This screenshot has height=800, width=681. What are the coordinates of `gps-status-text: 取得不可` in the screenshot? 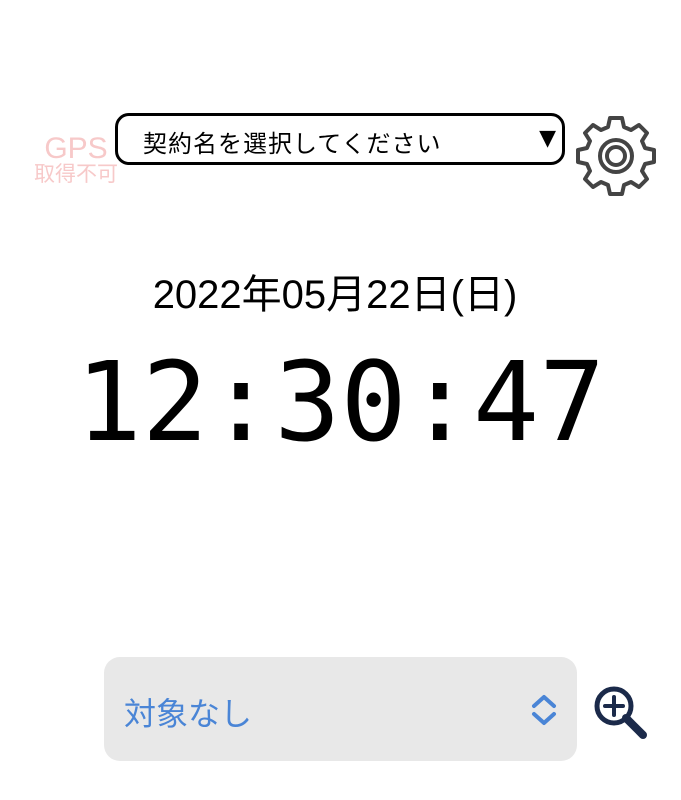 It's located at (76, 174).